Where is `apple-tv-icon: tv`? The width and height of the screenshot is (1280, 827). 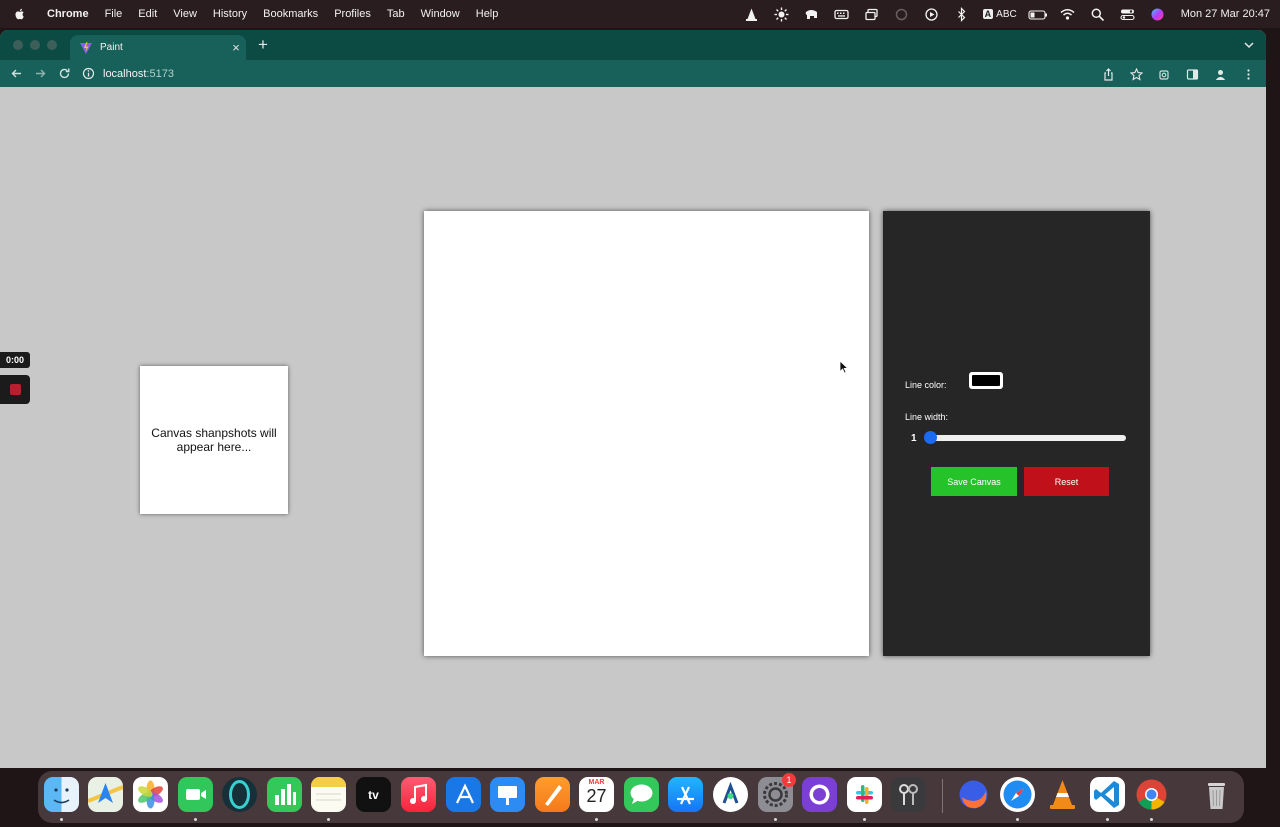 apple-tv-icon: tv is located at coordinates (373, 794).